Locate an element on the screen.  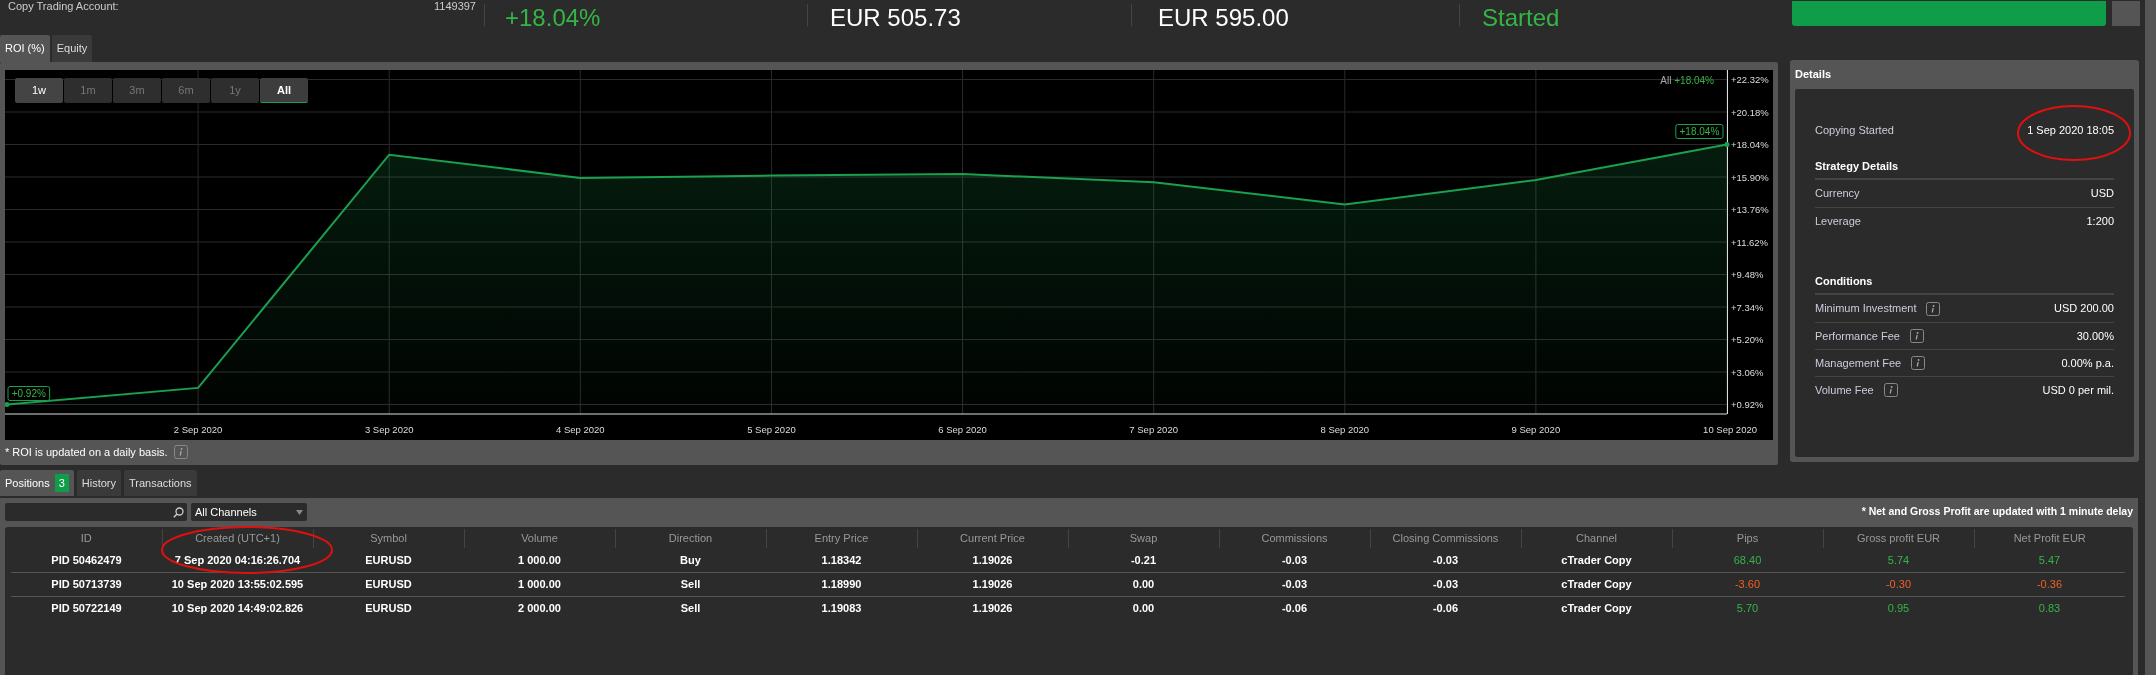
column-header: Net Profit EUR is located at coordinates (2049, 538).